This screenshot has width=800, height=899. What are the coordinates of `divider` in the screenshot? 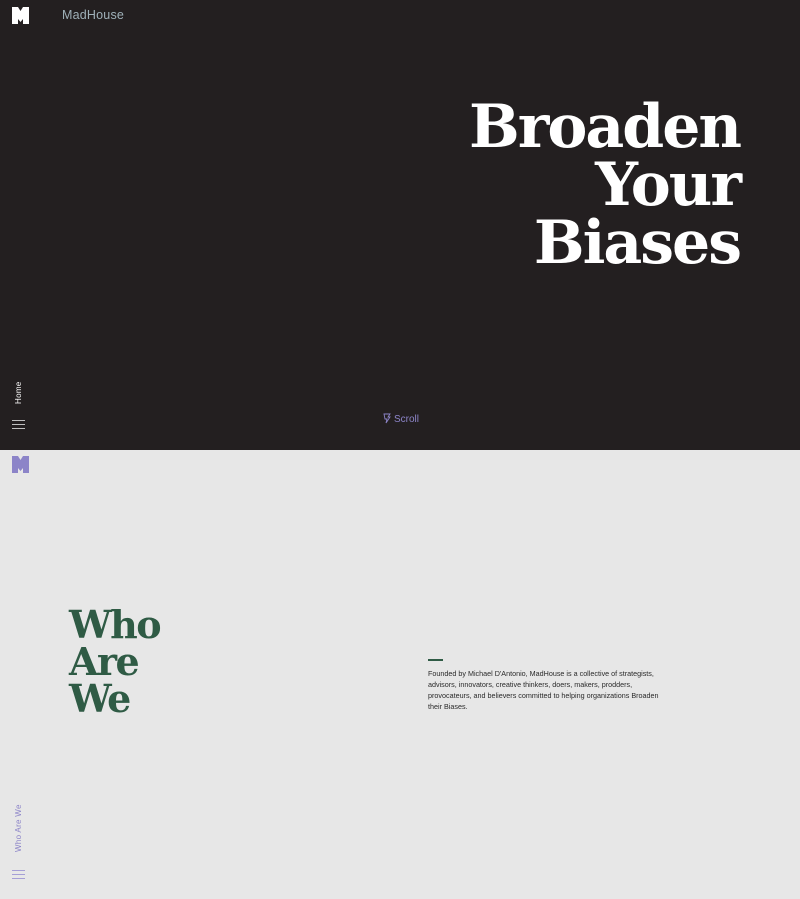 It's located at (435, 660).